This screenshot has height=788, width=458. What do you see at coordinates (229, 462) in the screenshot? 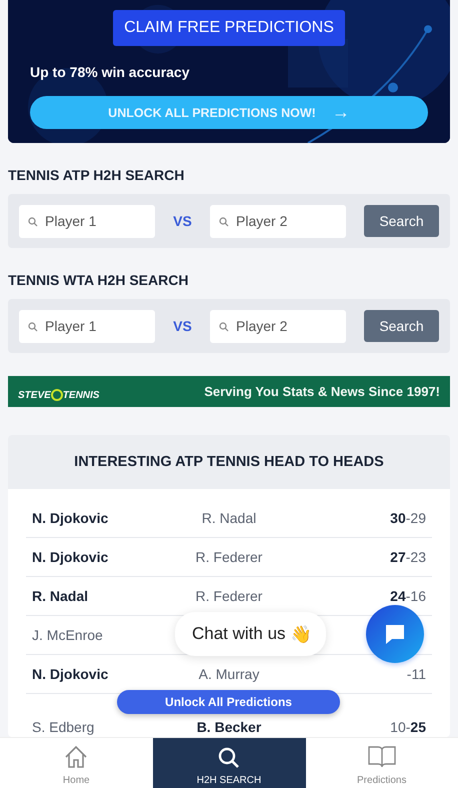
I see `card-title: INTERESTING ATP TENNIS HEAD TO HEADS` at bounding box center [229, 462].